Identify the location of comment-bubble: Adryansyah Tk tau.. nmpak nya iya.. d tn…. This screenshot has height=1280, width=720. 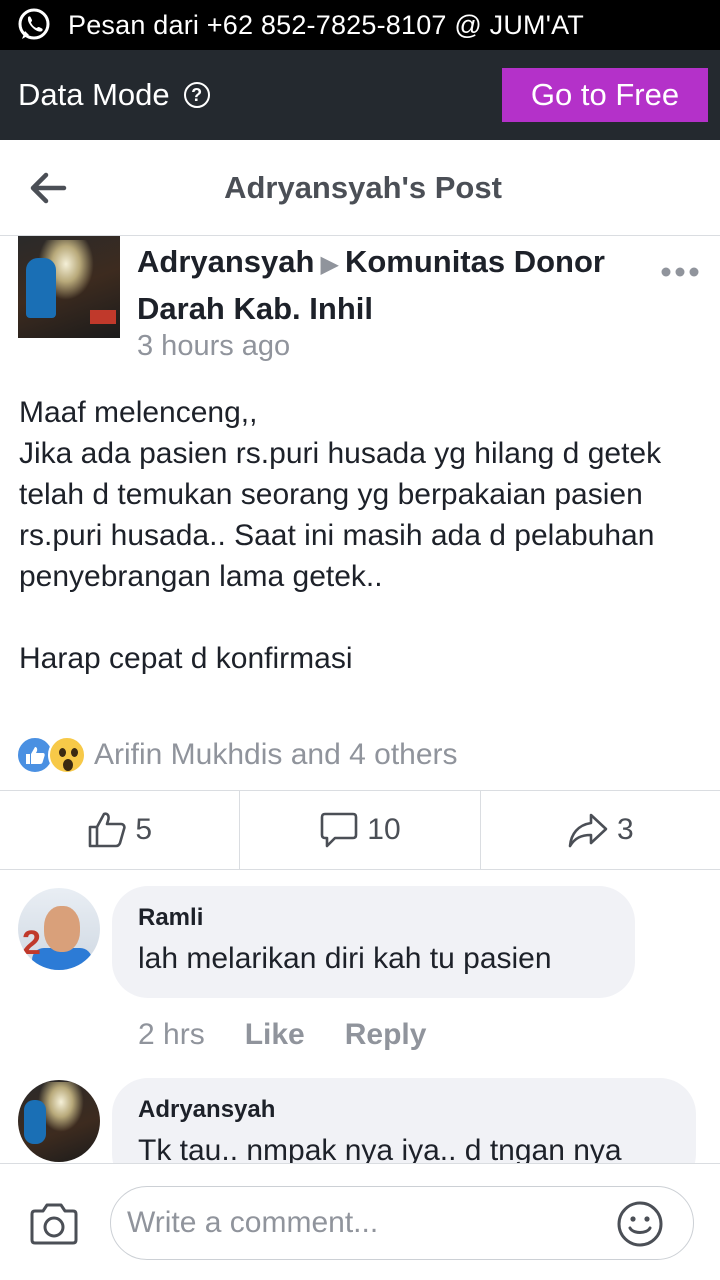
(404, 1120).